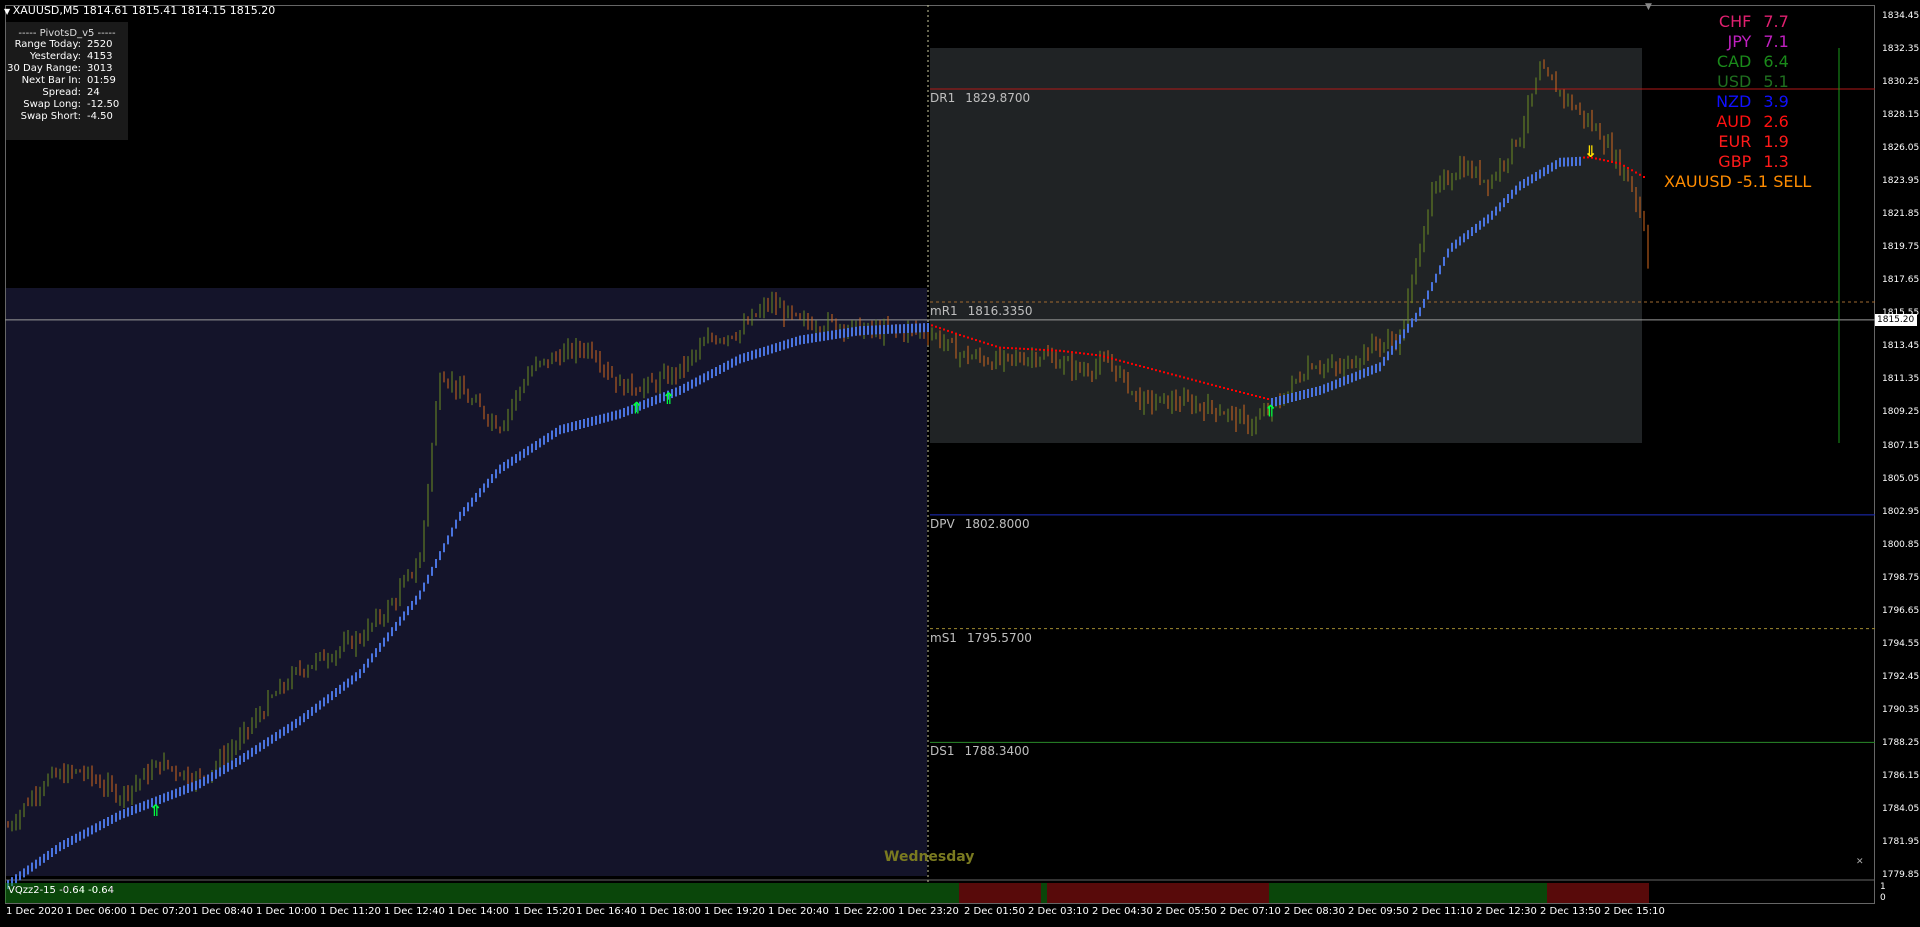  Describe the element at coordinates (1570, 911) in the screenshot. I see `time-tick: 2 Dec 13:50` at that location.